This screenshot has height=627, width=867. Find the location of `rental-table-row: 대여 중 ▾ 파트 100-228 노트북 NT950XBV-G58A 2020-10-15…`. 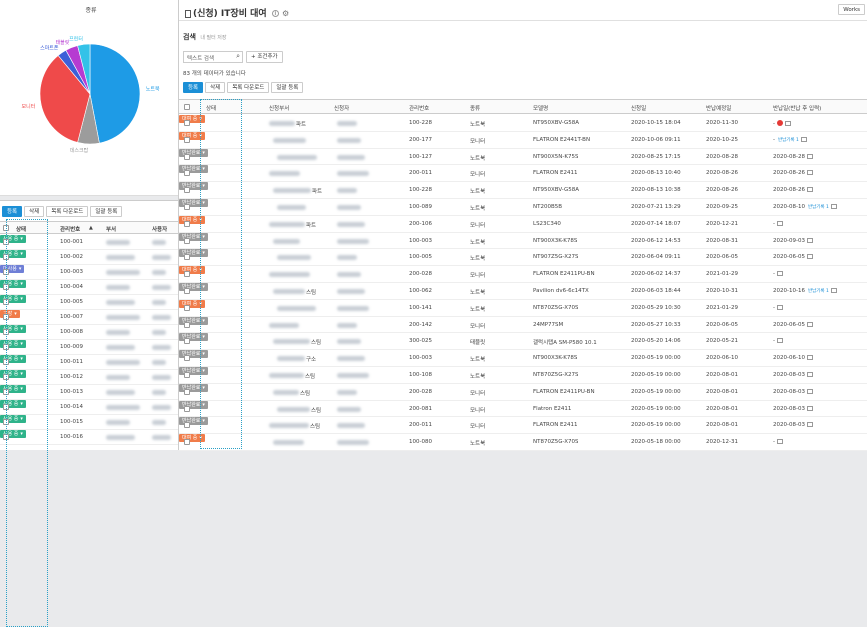

rental-table-row: 대여 중 ▾ 파트 100-228 노트북 NT950XBV-G58A 2020-10-15… is located at coordinates (523, 123).